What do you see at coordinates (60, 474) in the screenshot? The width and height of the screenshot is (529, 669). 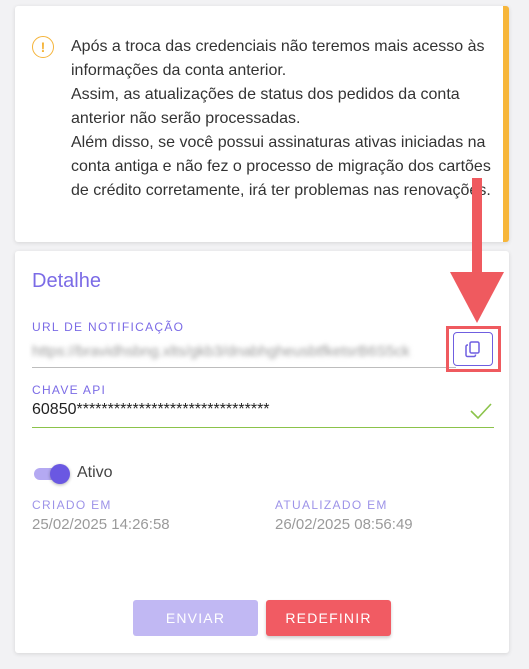 I see `toggle-knob` at bounding box center [60, 474].